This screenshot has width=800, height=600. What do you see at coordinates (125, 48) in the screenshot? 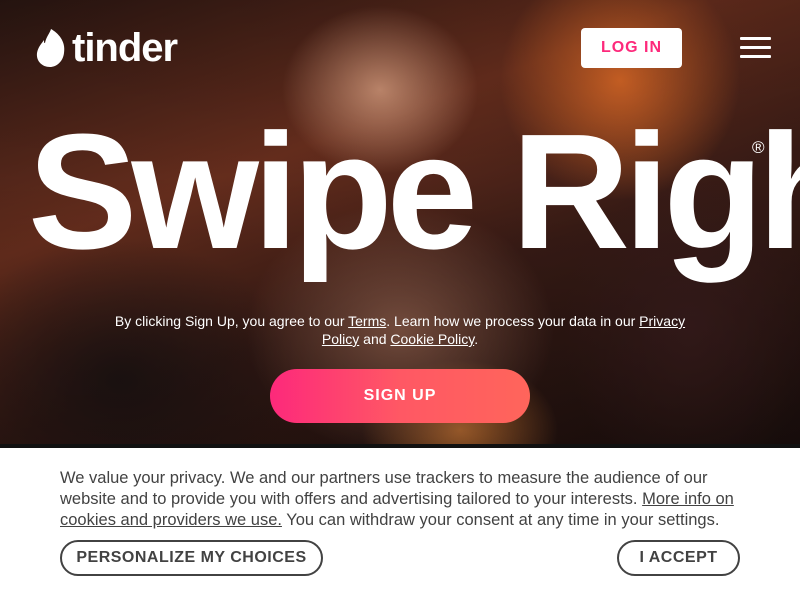
I see `brand-name: tinder` at bounding box center [125, 48].